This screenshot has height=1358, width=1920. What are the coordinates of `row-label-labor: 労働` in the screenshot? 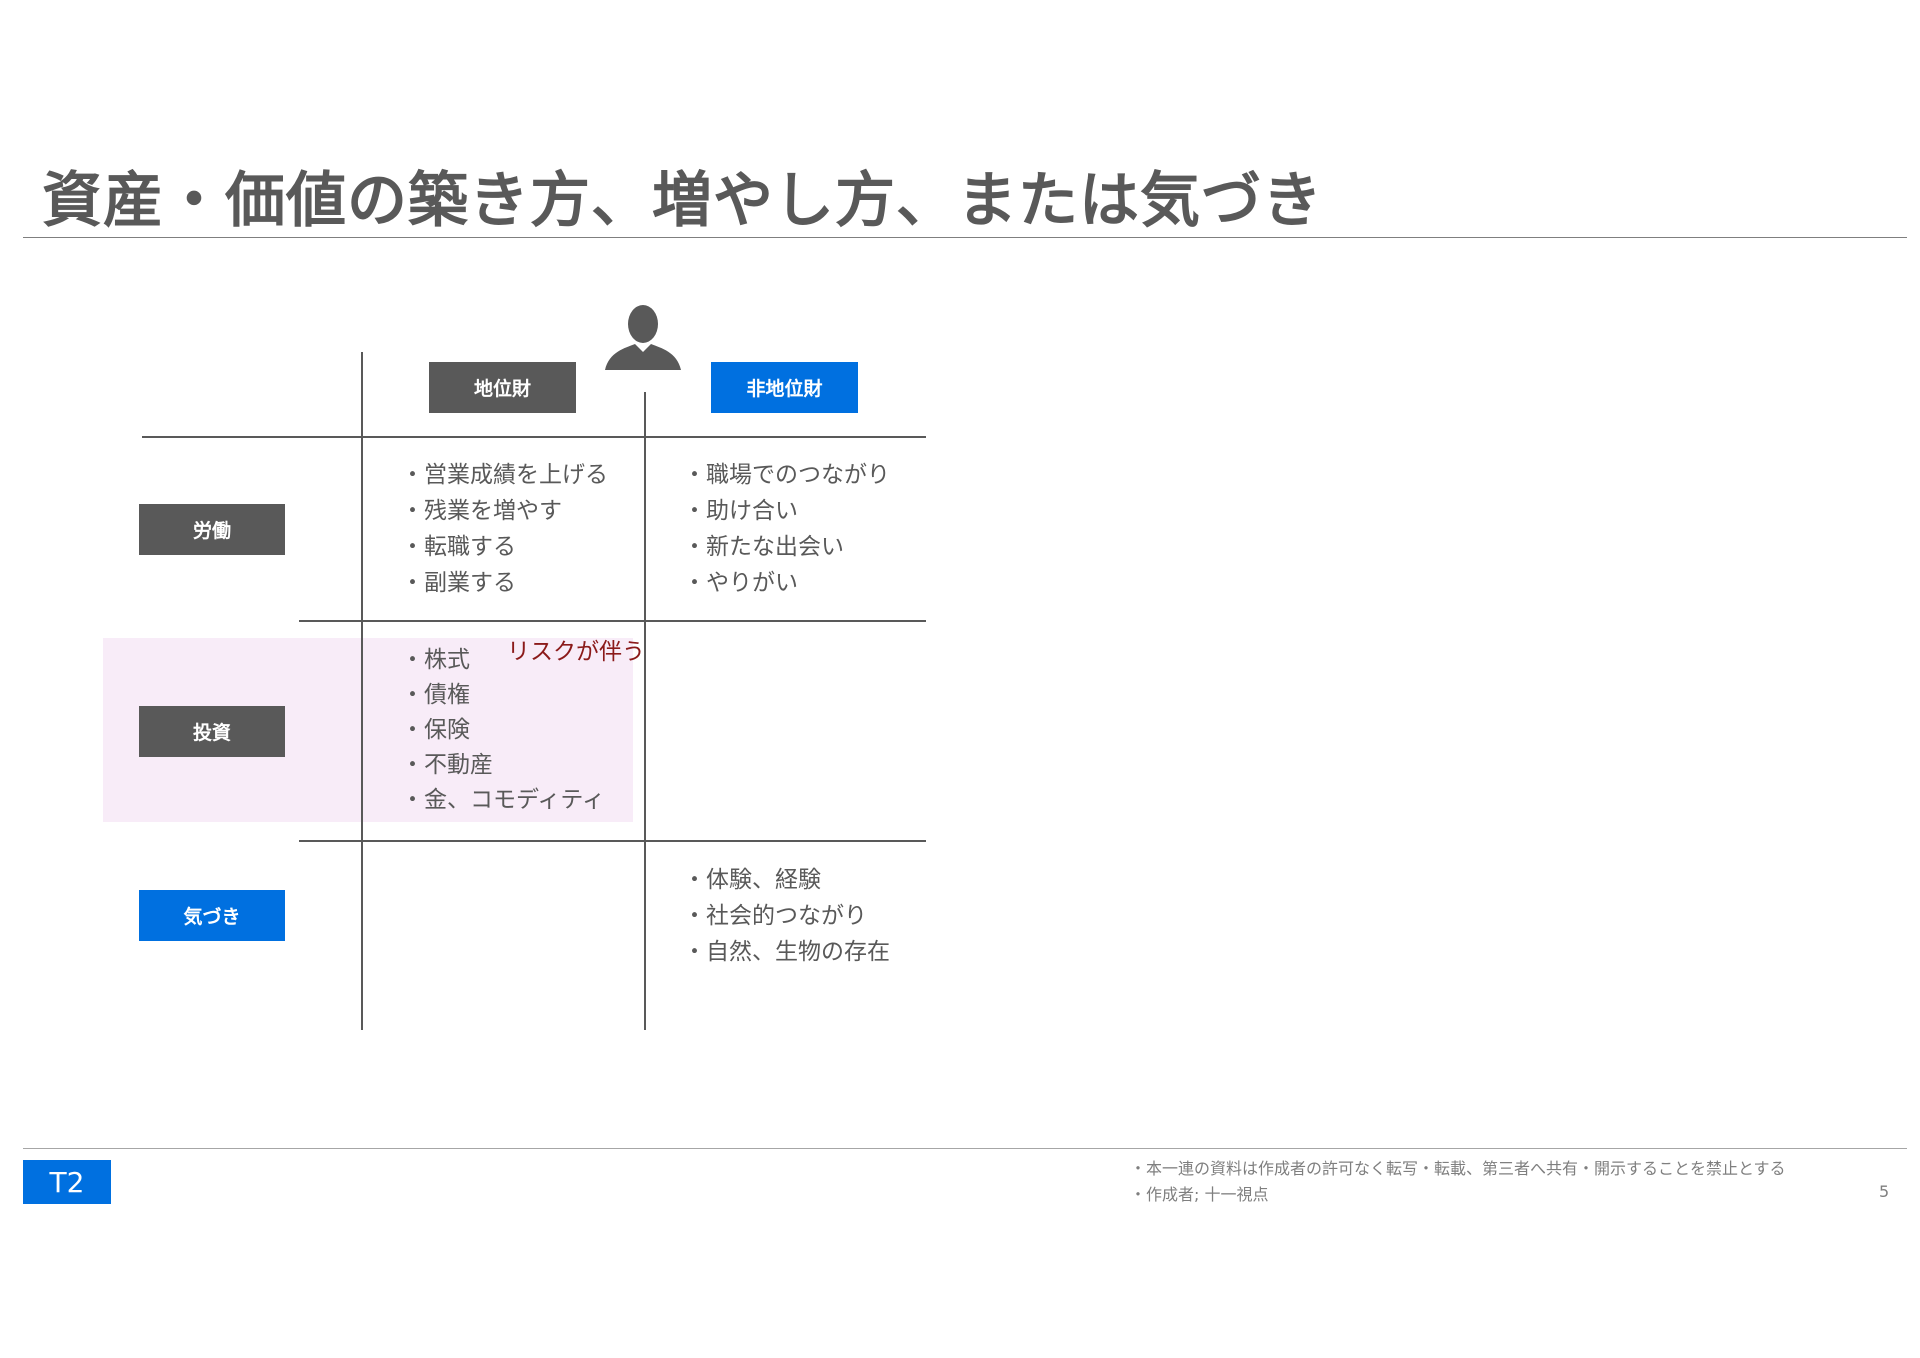 It's located at (212, 529).